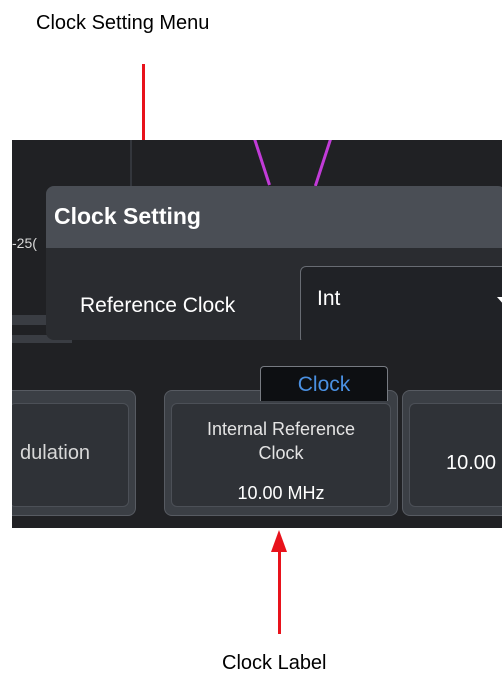  I want to click on clock-label-text: Clock, so click(324, 384).